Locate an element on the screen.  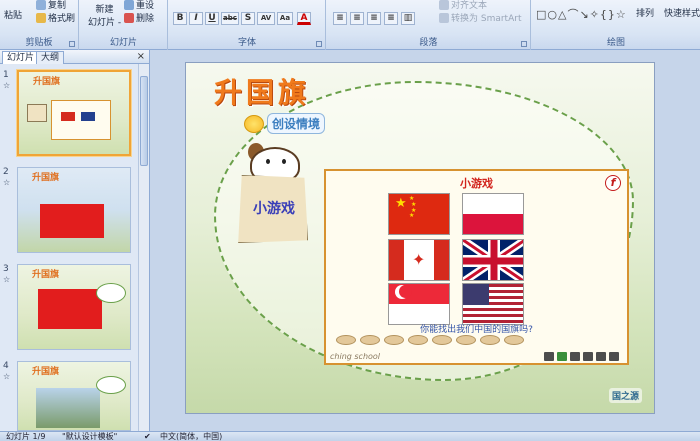
delete-button: 删除 is located at coordinates (139, 17).